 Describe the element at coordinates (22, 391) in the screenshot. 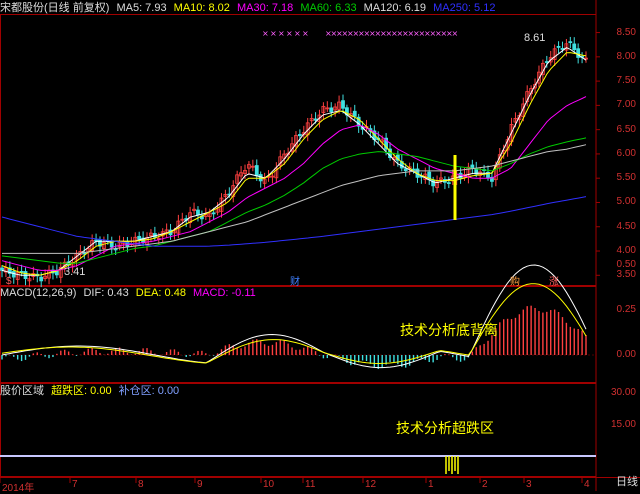

I see `zone-title: 股价区域` at that location.